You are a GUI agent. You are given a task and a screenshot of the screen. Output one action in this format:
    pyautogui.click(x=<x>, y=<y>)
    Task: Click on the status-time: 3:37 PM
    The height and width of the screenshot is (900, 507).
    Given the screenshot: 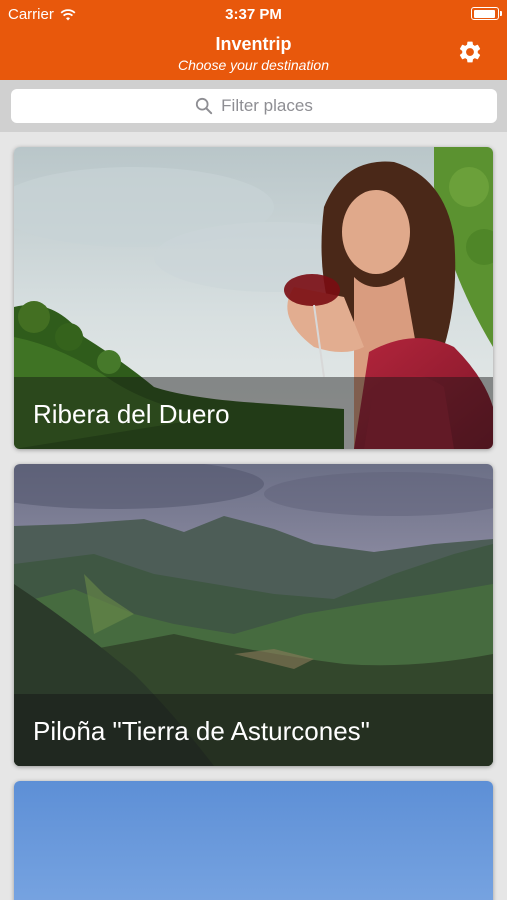 What is the action you would take?
    pyautogui.click(x=253, y=14)
    